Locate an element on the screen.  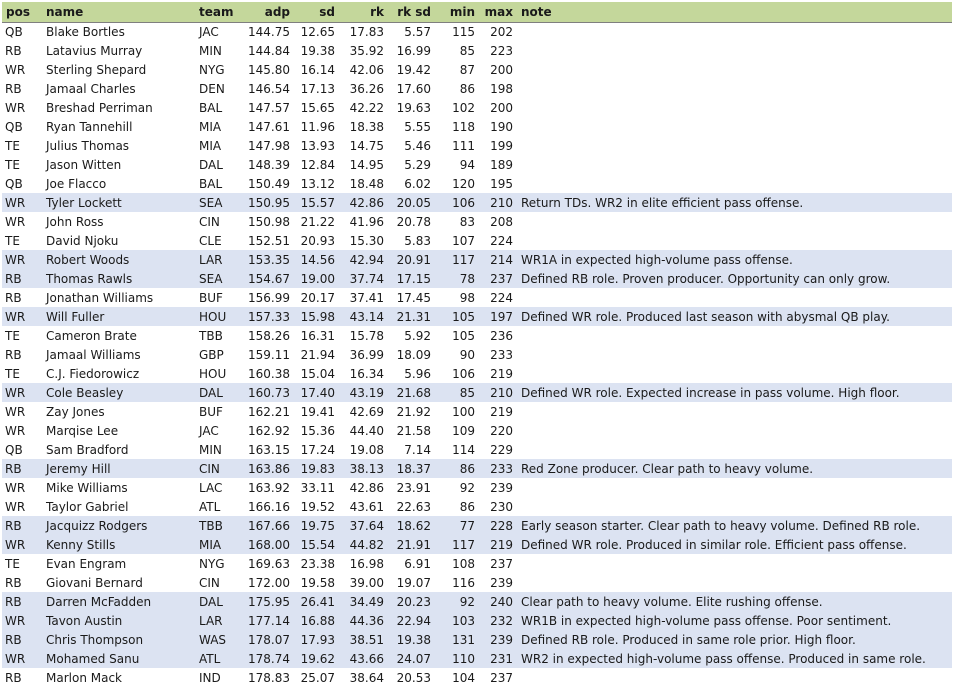
cell-adp: 147.57 is located at coordinates (269, 107).